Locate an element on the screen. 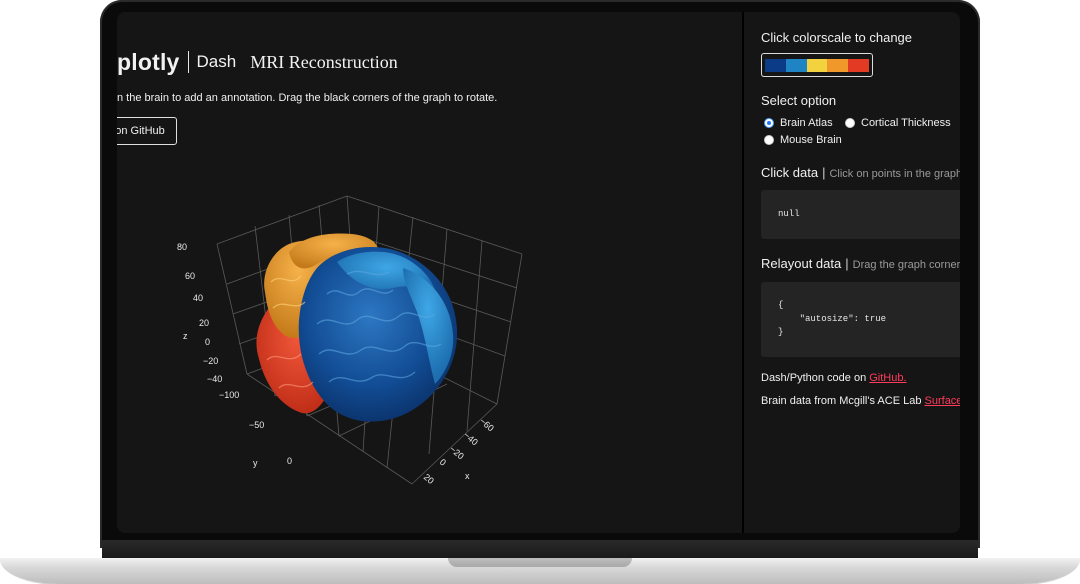 This screenshot has width=1080, height=584. relayout-data-heading: Relayout data | Drag the graph corner is located at coordinates (860, 263).